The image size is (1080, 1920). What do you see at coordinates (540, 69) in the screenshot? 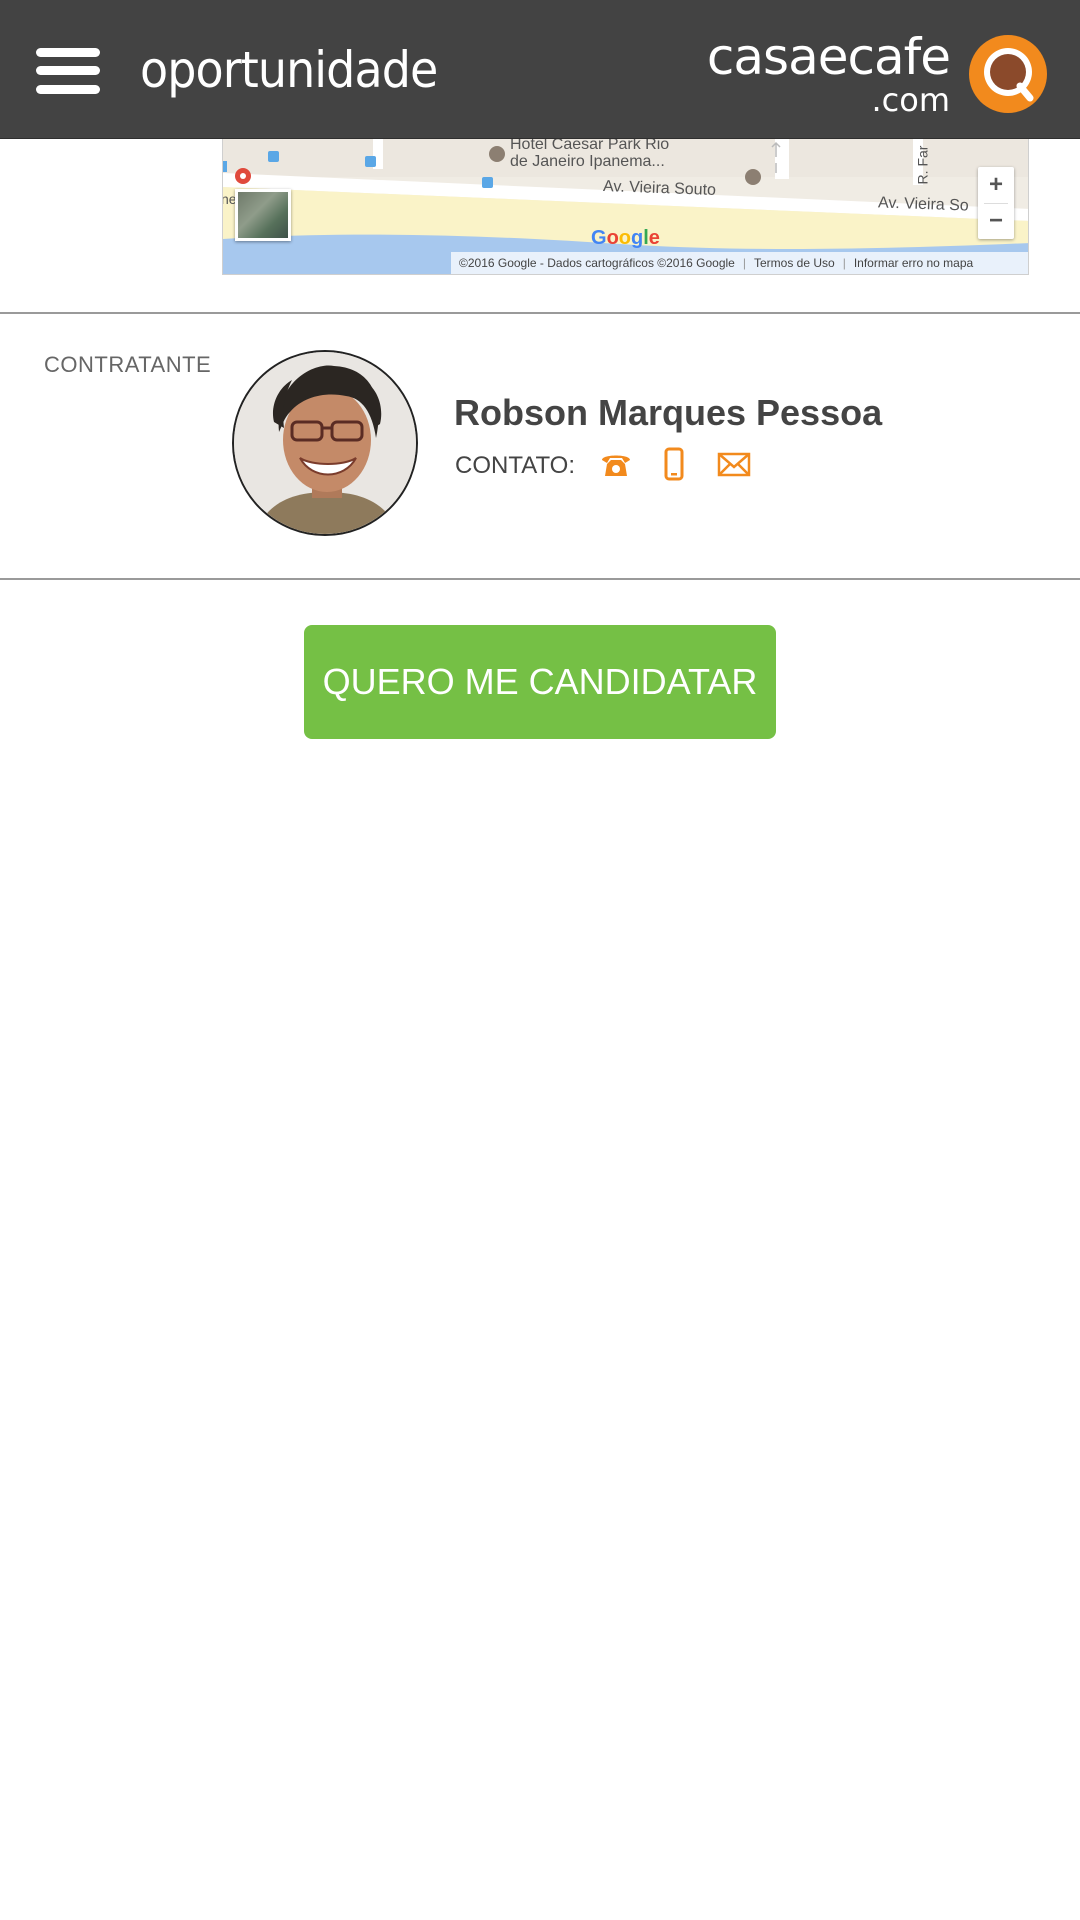
I see `app-header: oportunidade casaecafe .com` at bounding box center [540, 69].